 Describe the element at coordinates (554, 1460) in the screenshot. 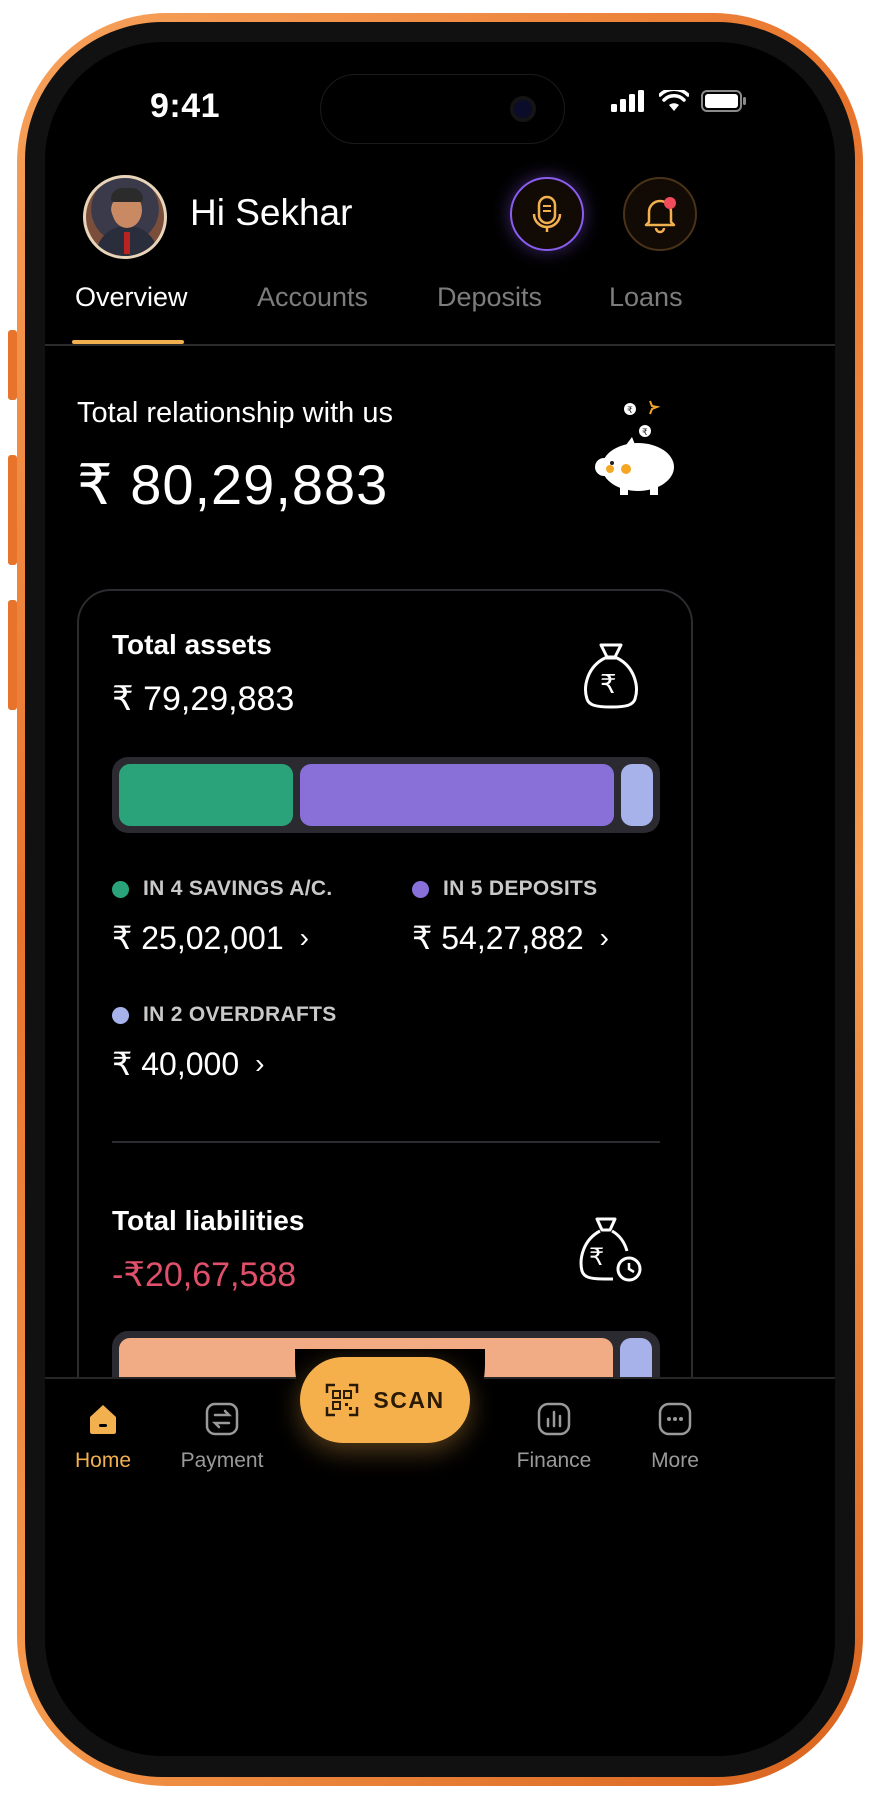

I see `nav-finance-label: Finance` at that location.